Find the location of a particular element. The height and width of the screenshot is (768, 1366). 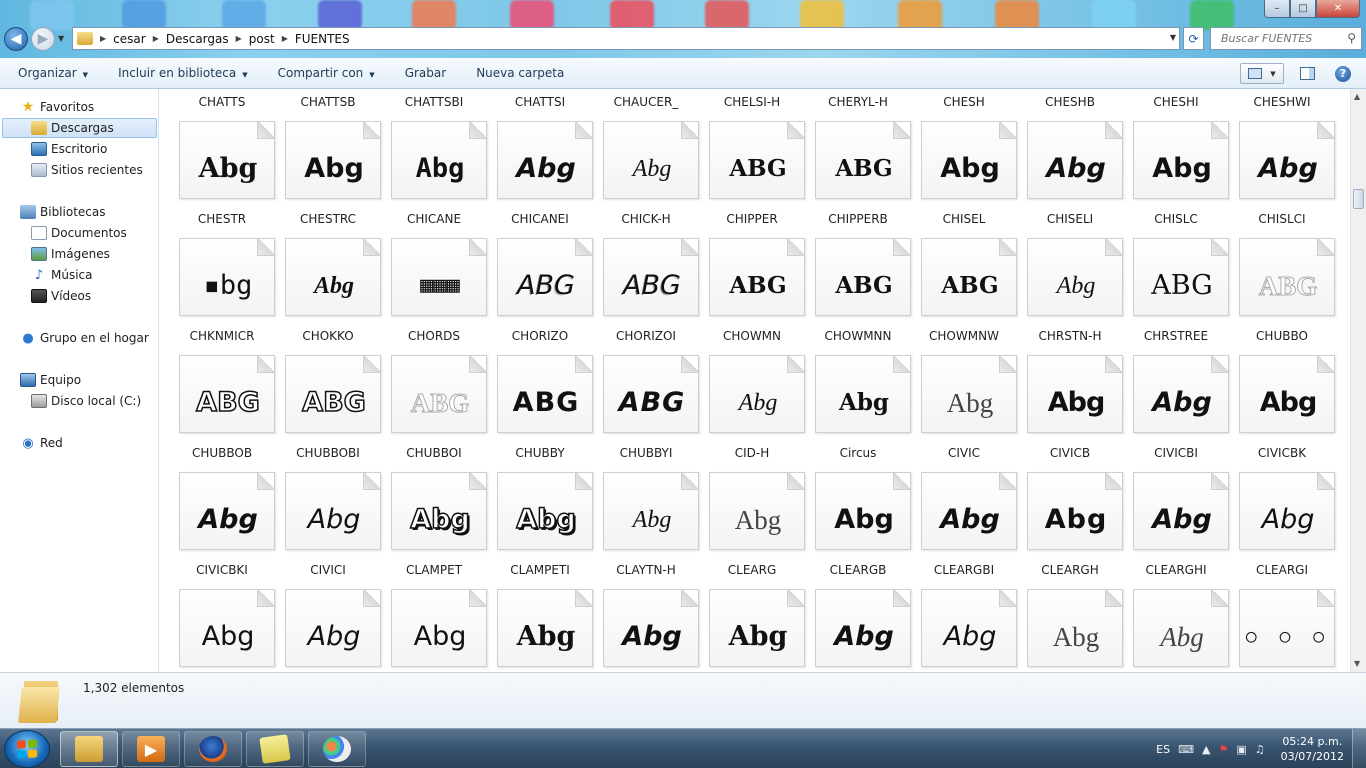

keyboard-icon: ⌨ is located at coordinates (1186, 749).